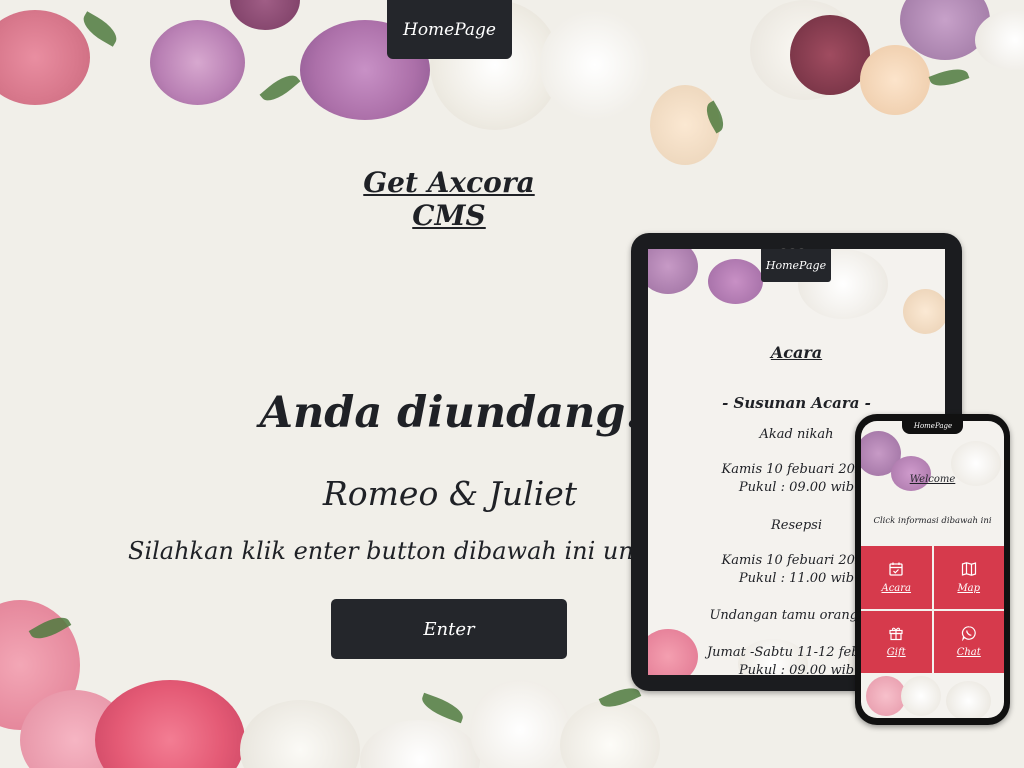 Image resolution: width=1024 pixels, height=768 pixels. Describe the element at coordinates (449, 629) in the screenshot. I see `enter-button: Enter` at that location.